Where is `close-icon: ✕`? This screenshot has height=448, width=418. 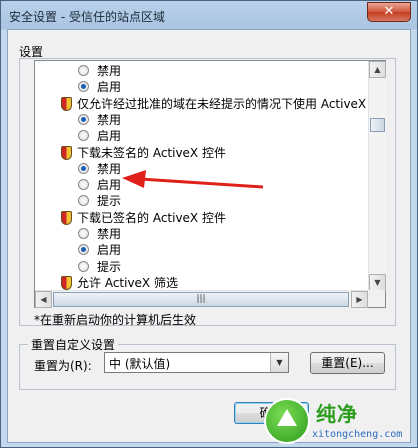
close-icon: ✕ is located at coordinates (389, 11).